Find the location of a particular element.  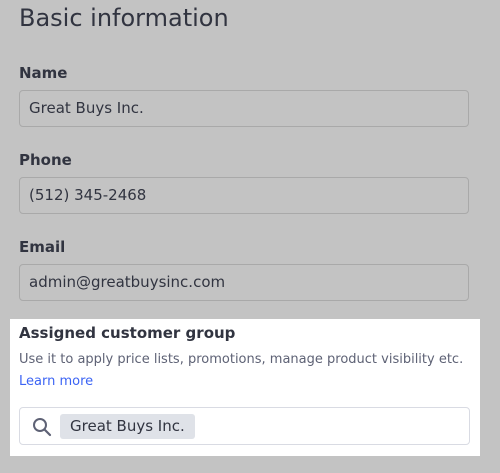

customer-group-tag: Great Buys Inc. is located at coordinates (127, 426).